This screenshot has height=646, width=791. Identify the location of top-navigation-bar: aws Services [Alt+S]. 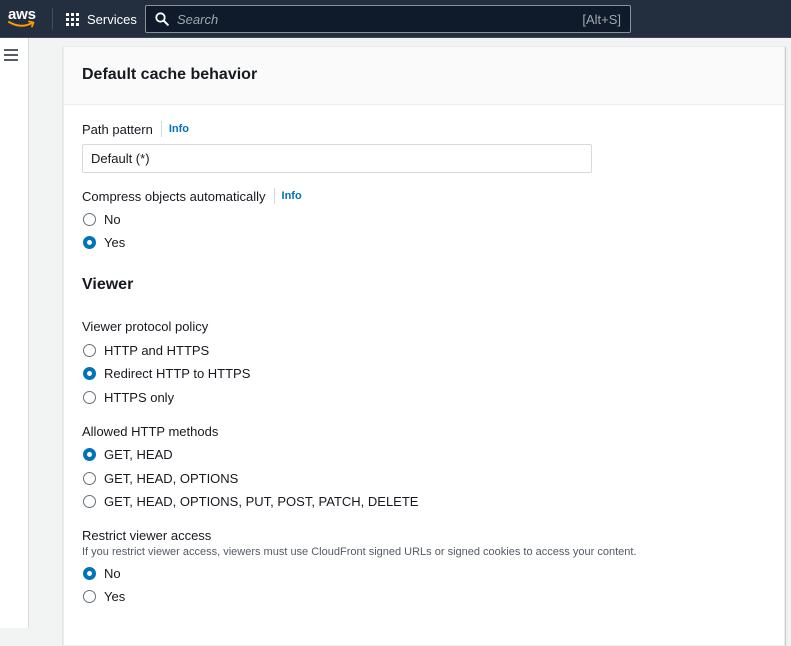
(395, 19).